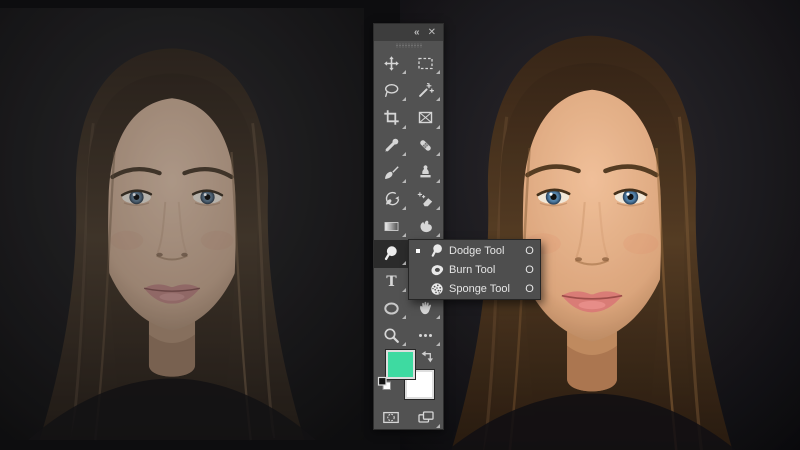  I want to click on flyout-item-label: Dodge Tool, so click(477, 250).